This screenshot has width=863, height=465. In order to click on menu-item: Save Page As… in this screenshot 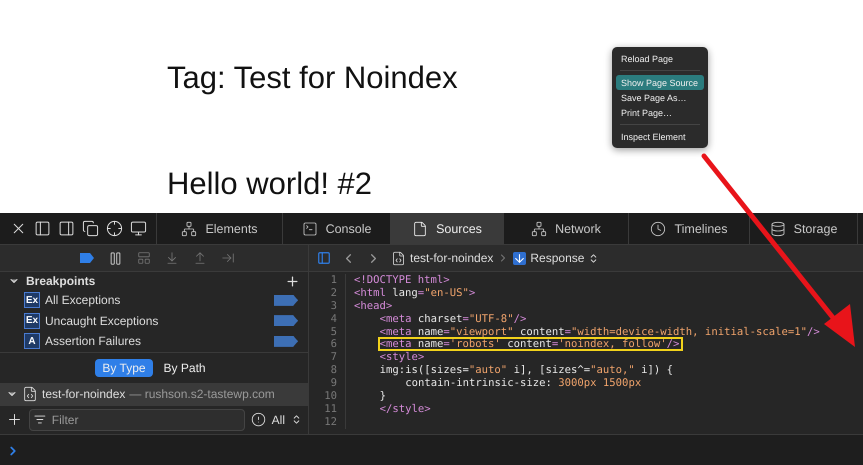, I will do `click(660, 97)`.